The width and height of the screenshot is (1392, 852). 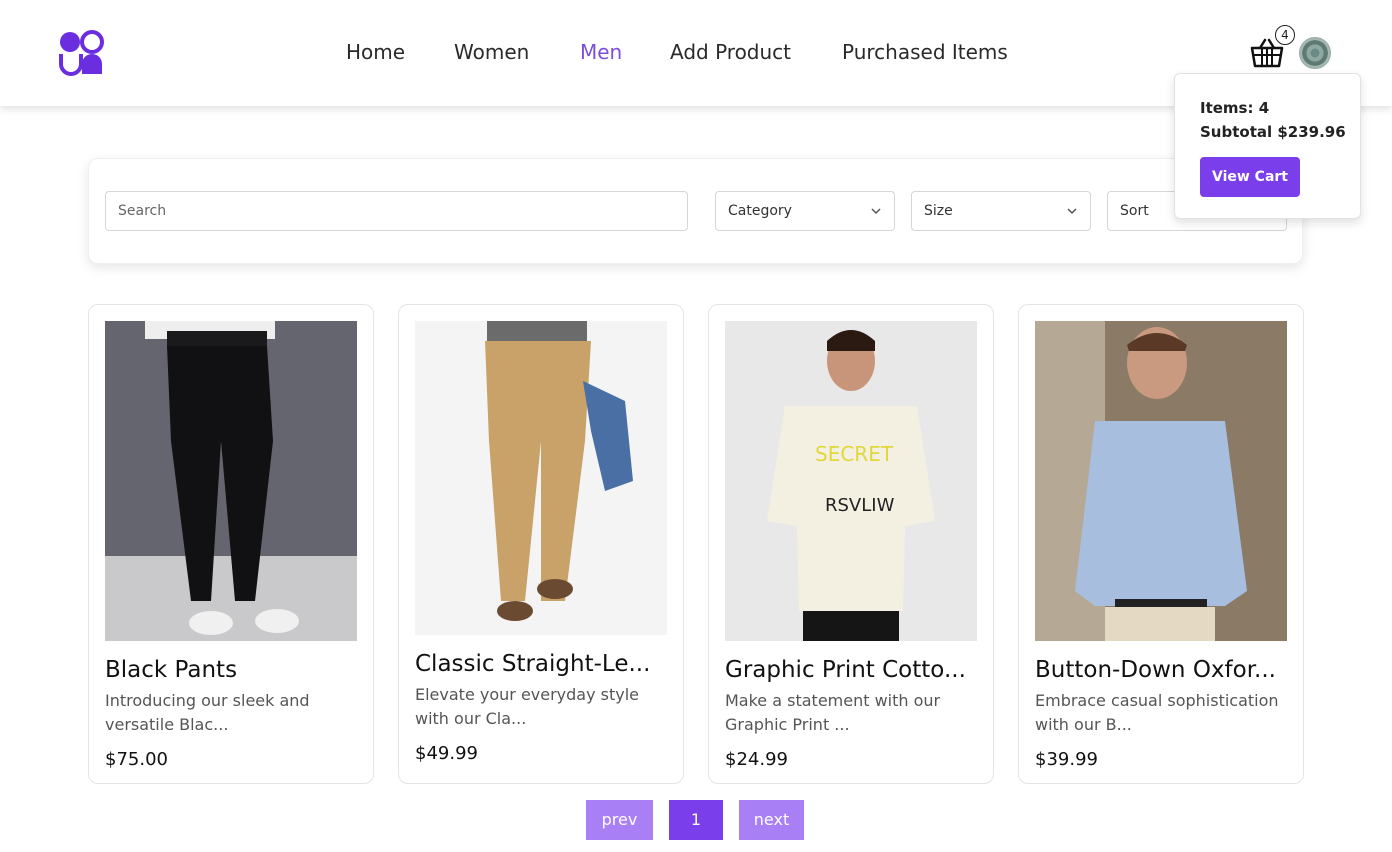 I want to click on product-price: $49.99, so click(x=446, y=753).